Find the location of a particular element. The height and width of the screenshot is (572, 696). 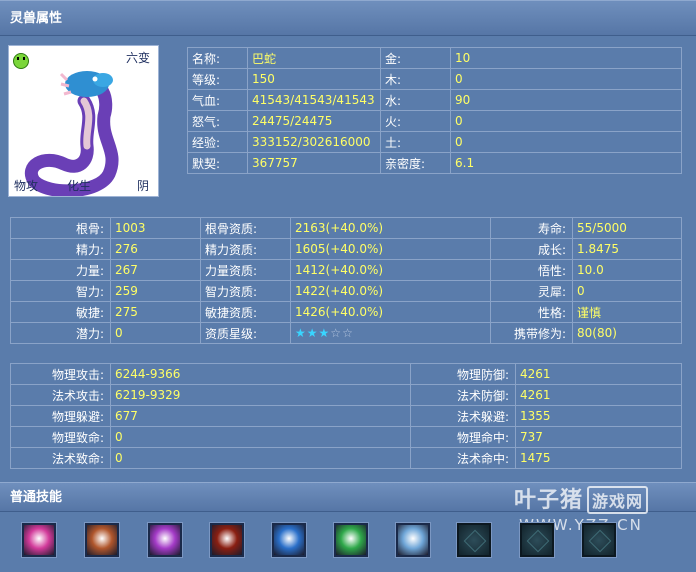

table-row: 怒气: 24475/24475 火: 0 is located at coordinates (434, 121).